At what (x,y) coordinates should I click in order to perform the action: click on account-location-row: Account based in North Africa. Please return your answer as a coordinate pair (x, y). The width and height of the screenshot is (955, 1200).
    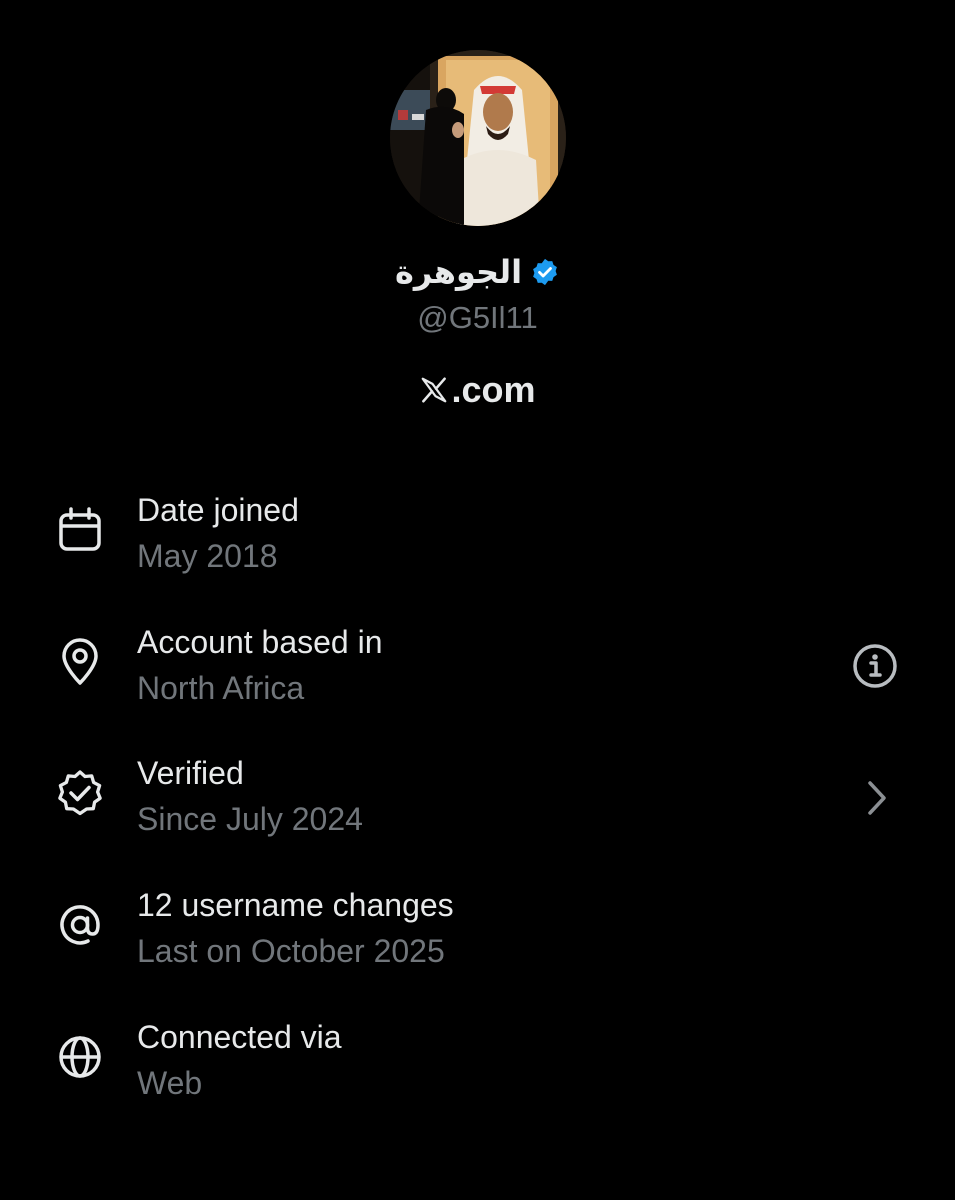
    Looking at the image, I should click on (477, 679).